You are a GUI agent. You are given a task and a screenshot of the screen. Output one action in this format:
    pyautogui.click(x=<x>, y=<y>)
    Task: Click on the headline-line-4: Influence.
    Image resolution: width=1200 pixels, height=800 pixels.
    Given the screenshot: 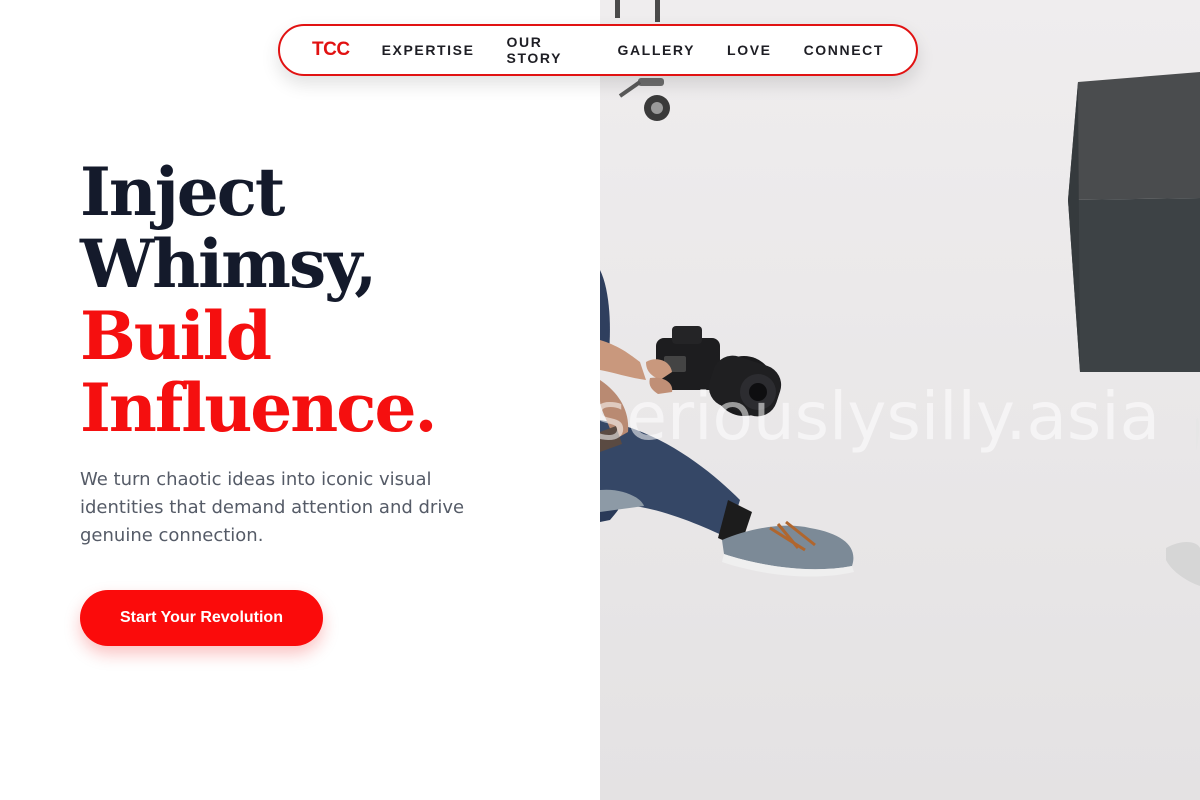 What is the action you would take?
    pyautogui.click(x=258, y=408)
    